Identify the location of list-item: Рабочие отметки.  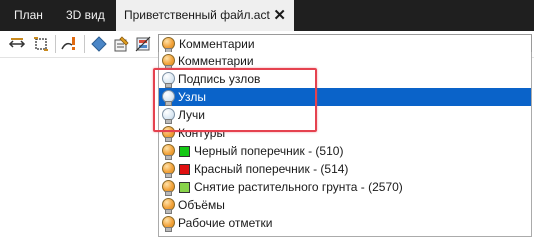
(345, 223).